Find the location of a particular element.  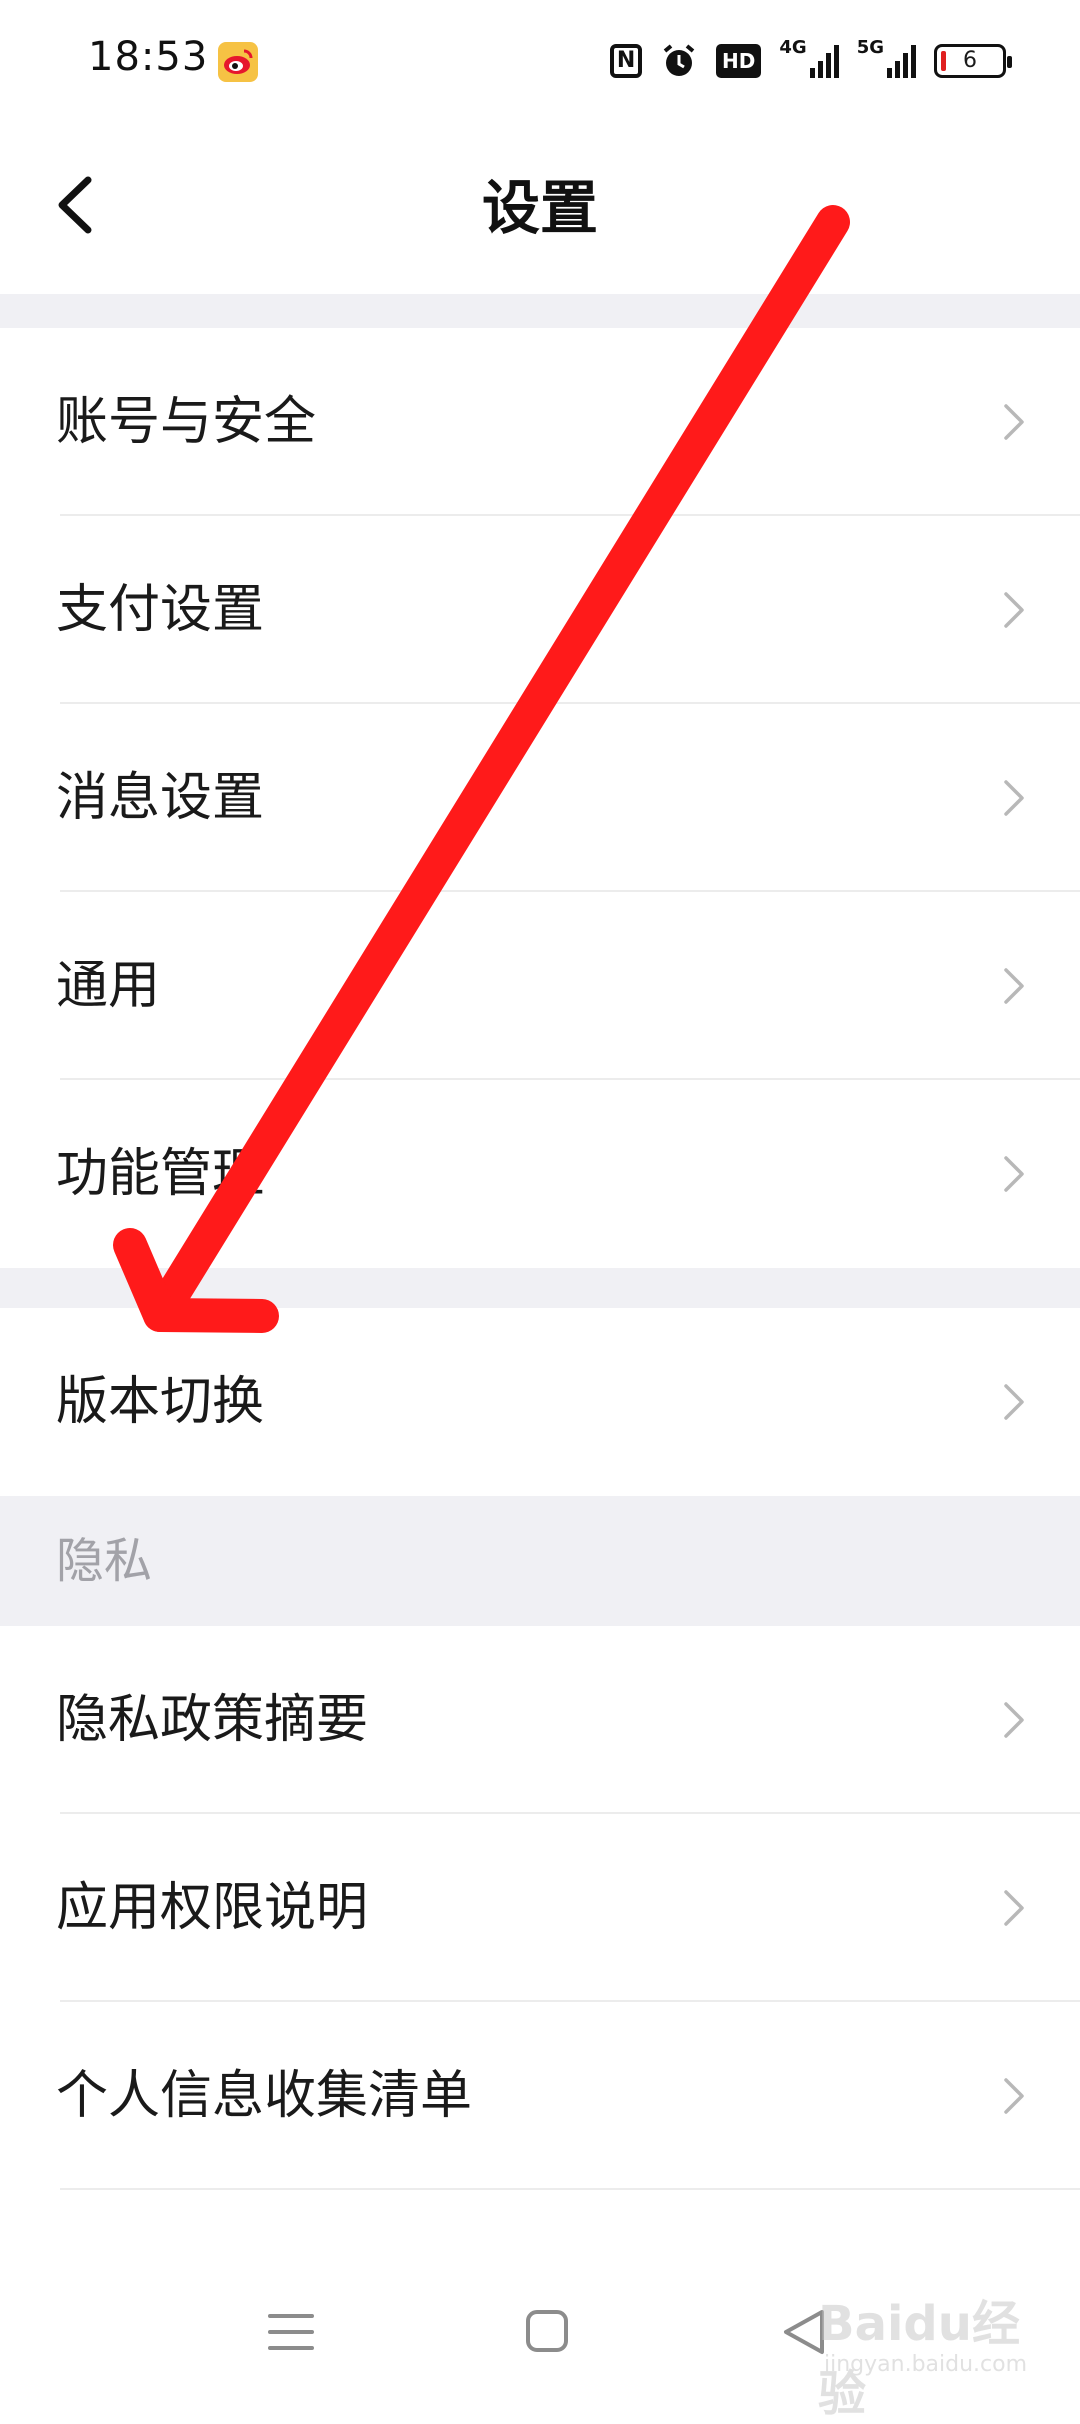

settings-item-personal-info-list: 个人信息收集清单 is located at coordinates (540, 2096).